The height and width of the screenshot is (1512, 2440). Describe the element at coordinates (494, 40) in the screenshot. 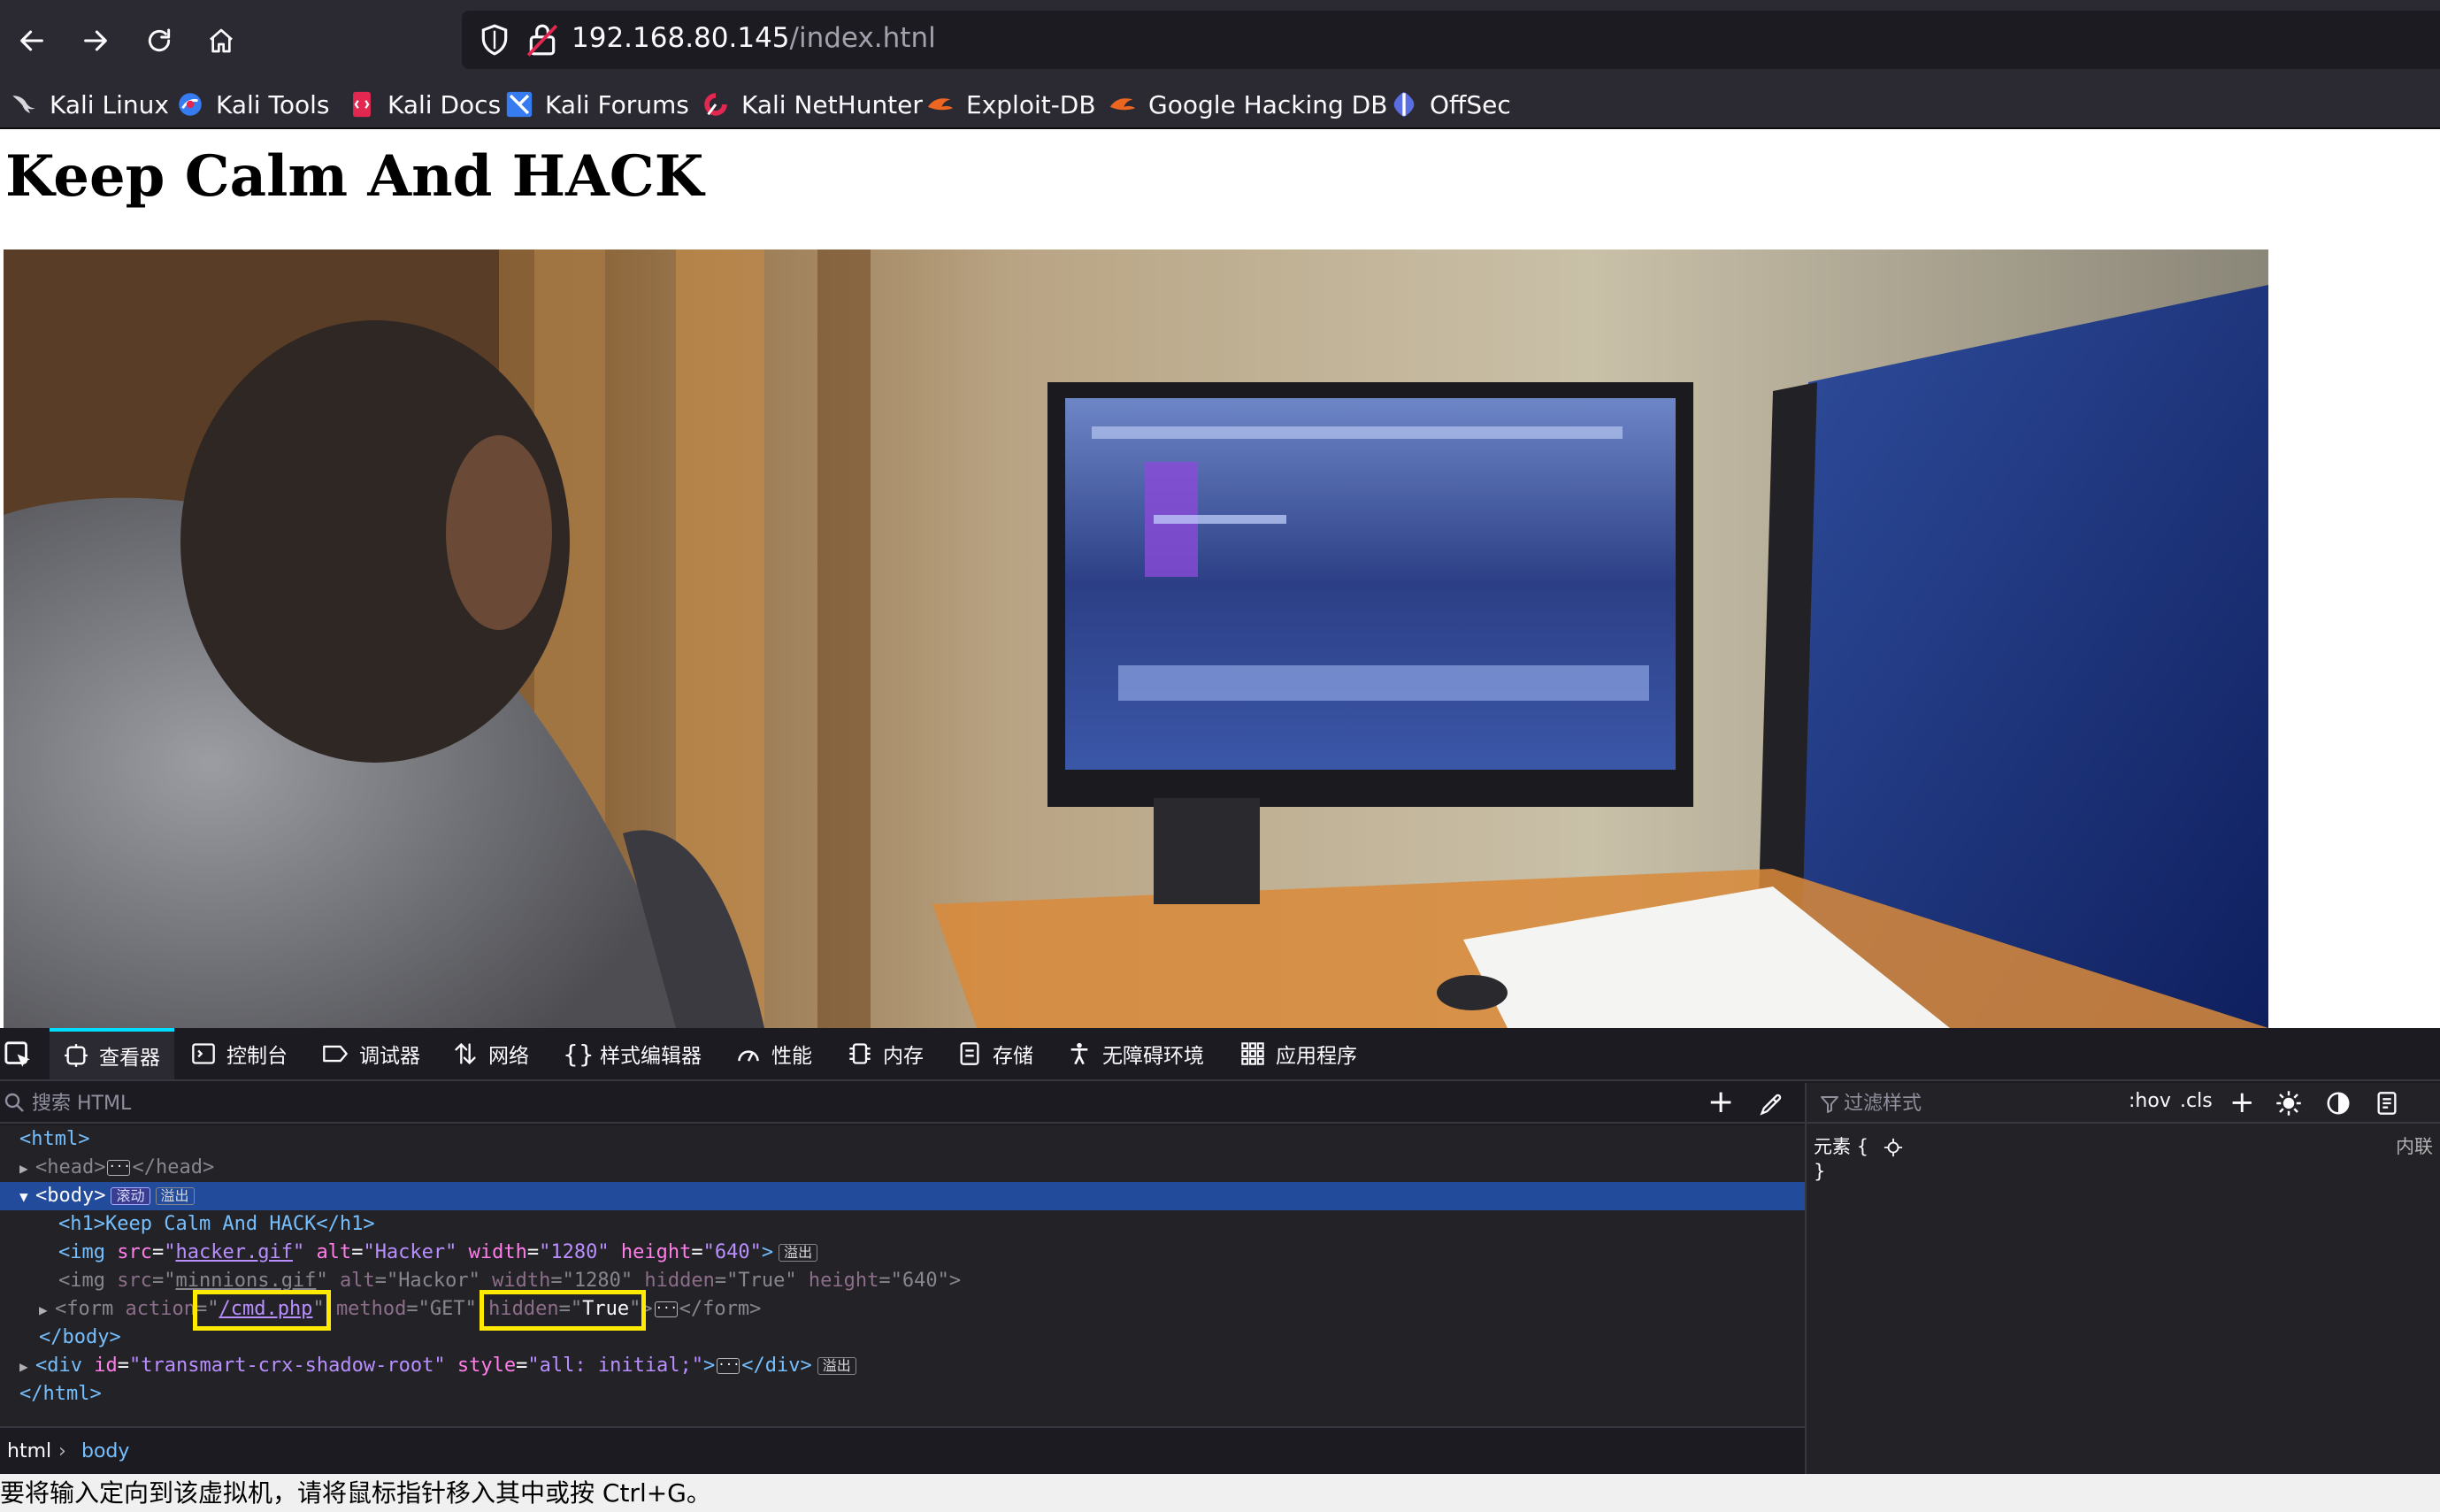

I see `shield-icon` at that location.